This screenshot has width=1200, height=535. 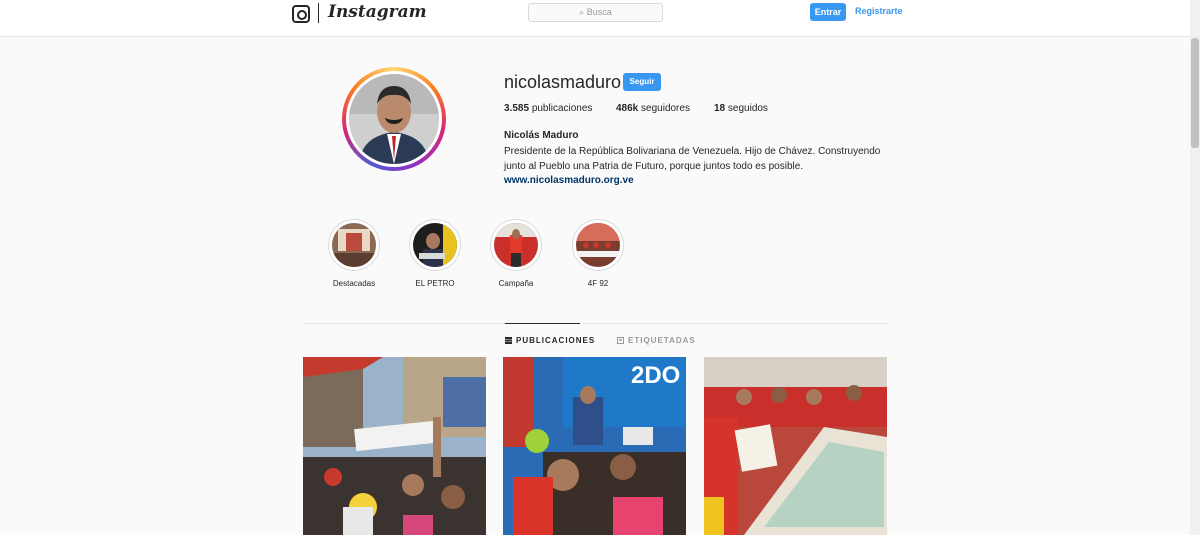 I want to click on tabs-divider, so click(x=595, y=323).